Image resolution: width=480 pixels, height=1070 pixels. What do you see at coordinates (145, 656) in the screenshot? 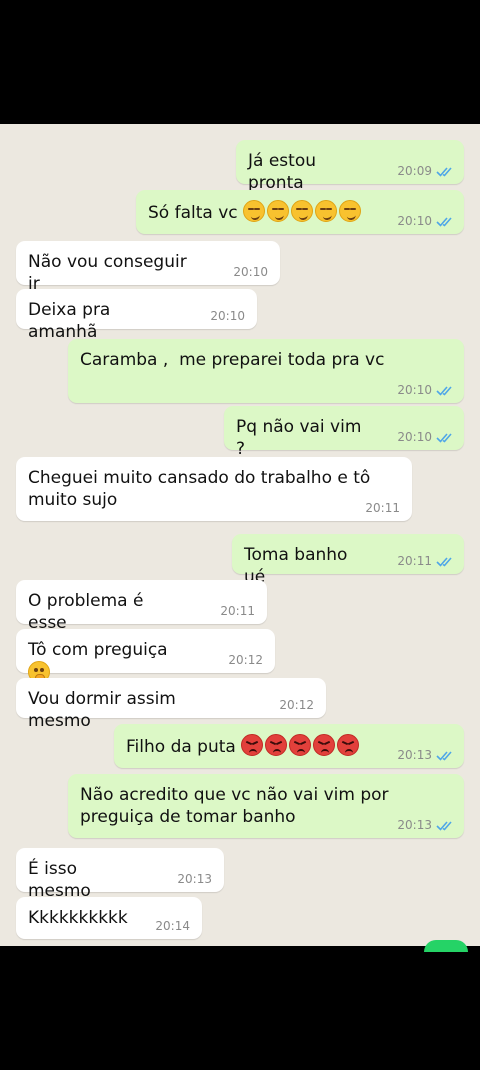
I see `incoming-message: Tô com preguiça 20:12` at bounding box center [145, 656].